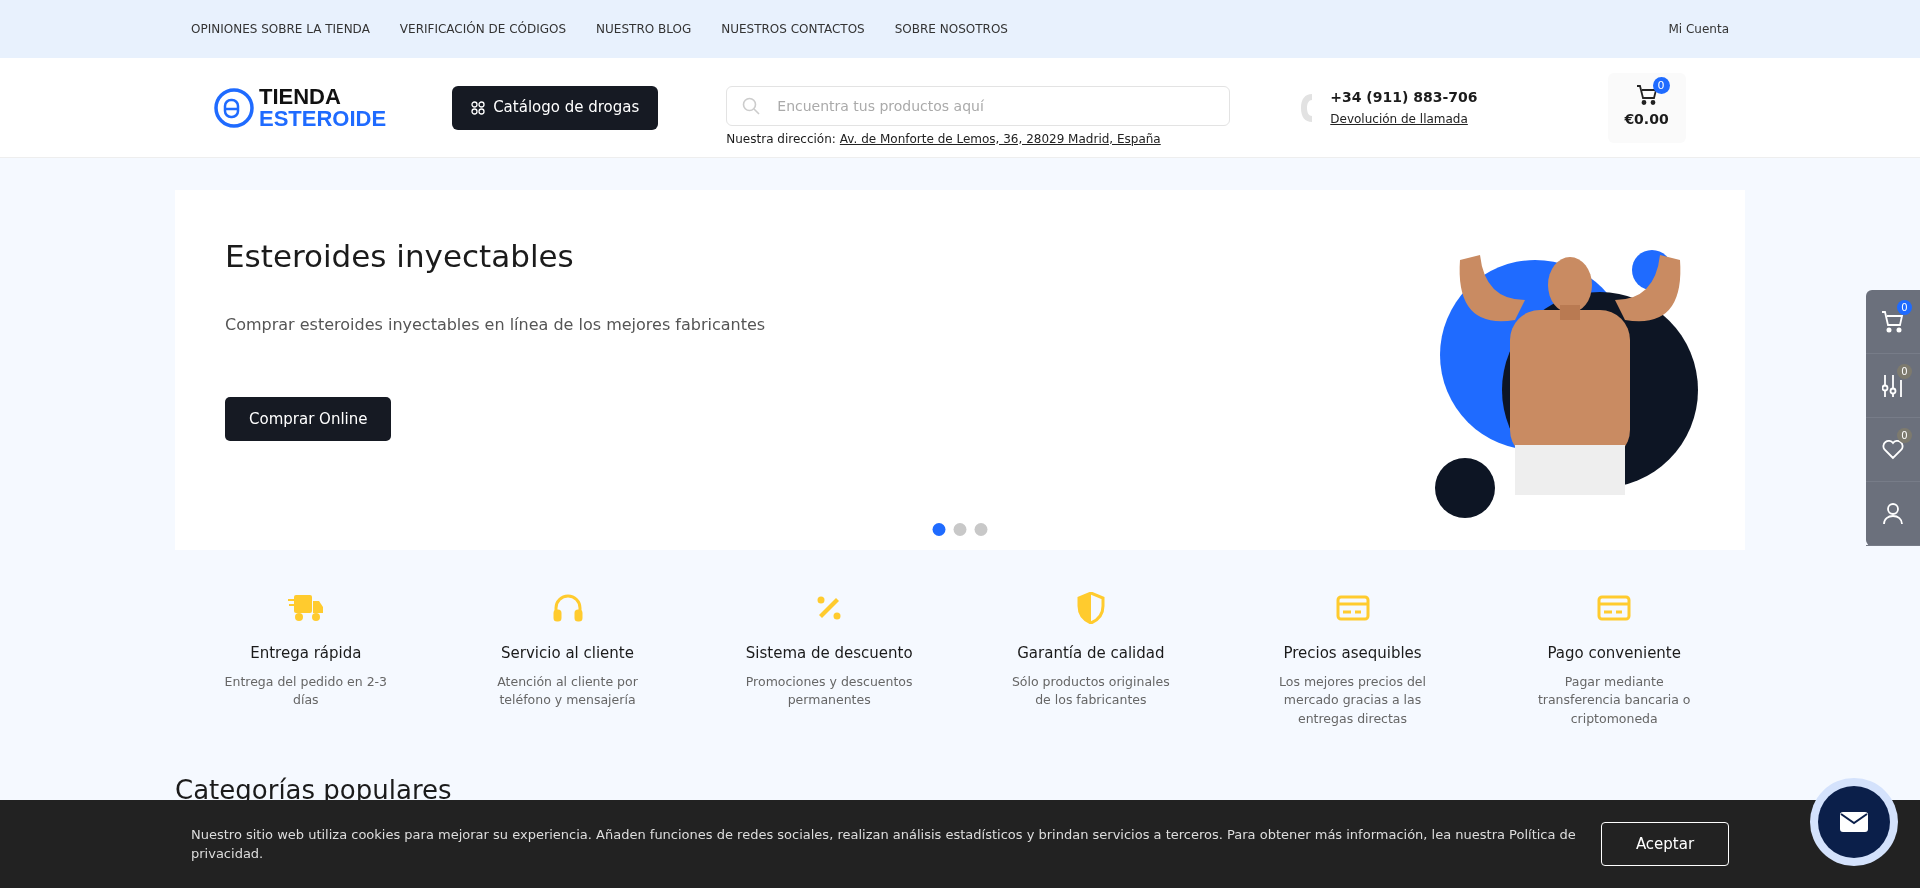 This screenshot has height=888, width=1920. What do you see at coordinates (314, 789) in the screenshot?
I see `section-heading: Categorías populares` at bounding box center [314, 789].